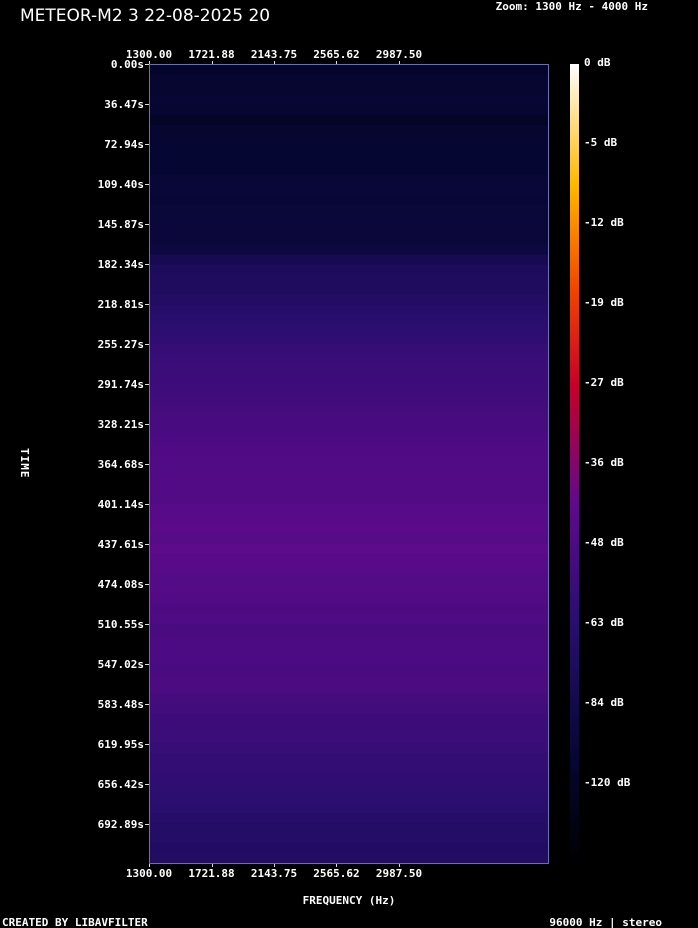 This screenshot has width=698, height=928. Describe the element at coordinates (605, 922) in the screenshot. I see `footer-sample-rate: 96000 Hz | stereo` at that location.